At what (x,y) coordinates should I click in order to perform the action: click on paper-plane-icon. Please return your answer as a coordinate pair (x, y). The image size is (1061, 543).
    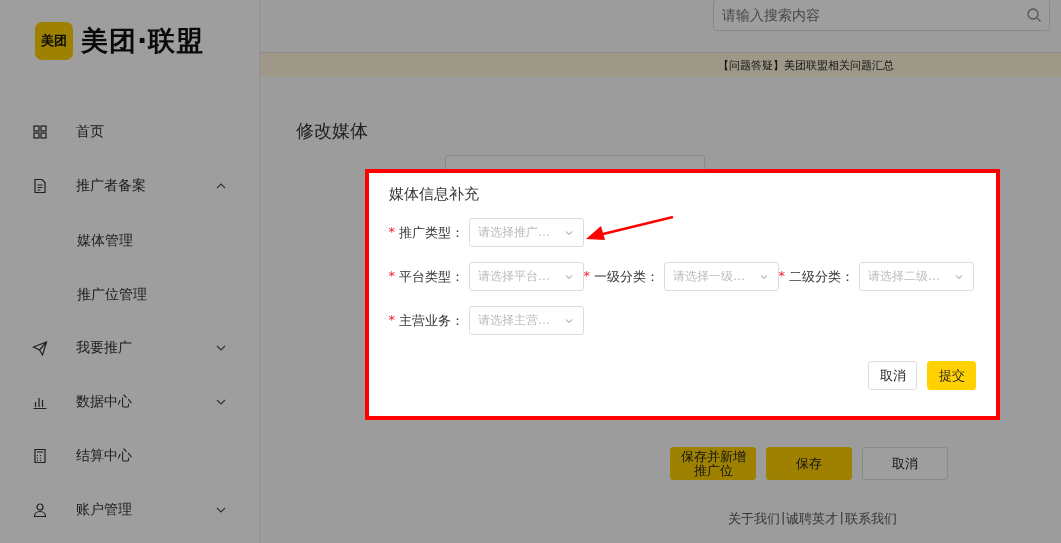
    Looking at the image, I should click on (40, 348).